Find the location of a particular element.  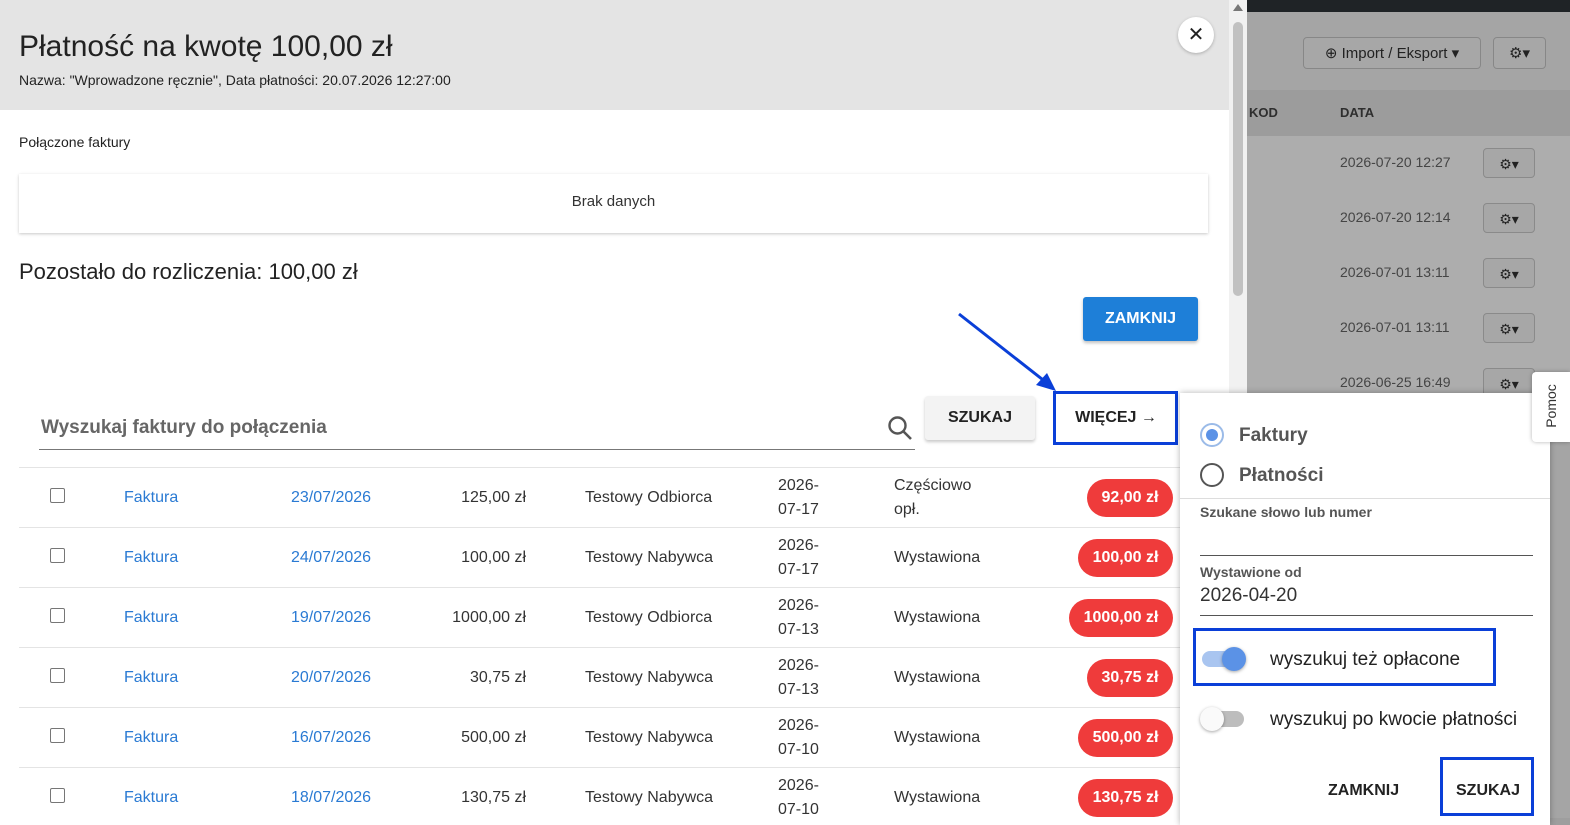

invoice-amount: 1000,00 zł is located at coordinates (489, 617).